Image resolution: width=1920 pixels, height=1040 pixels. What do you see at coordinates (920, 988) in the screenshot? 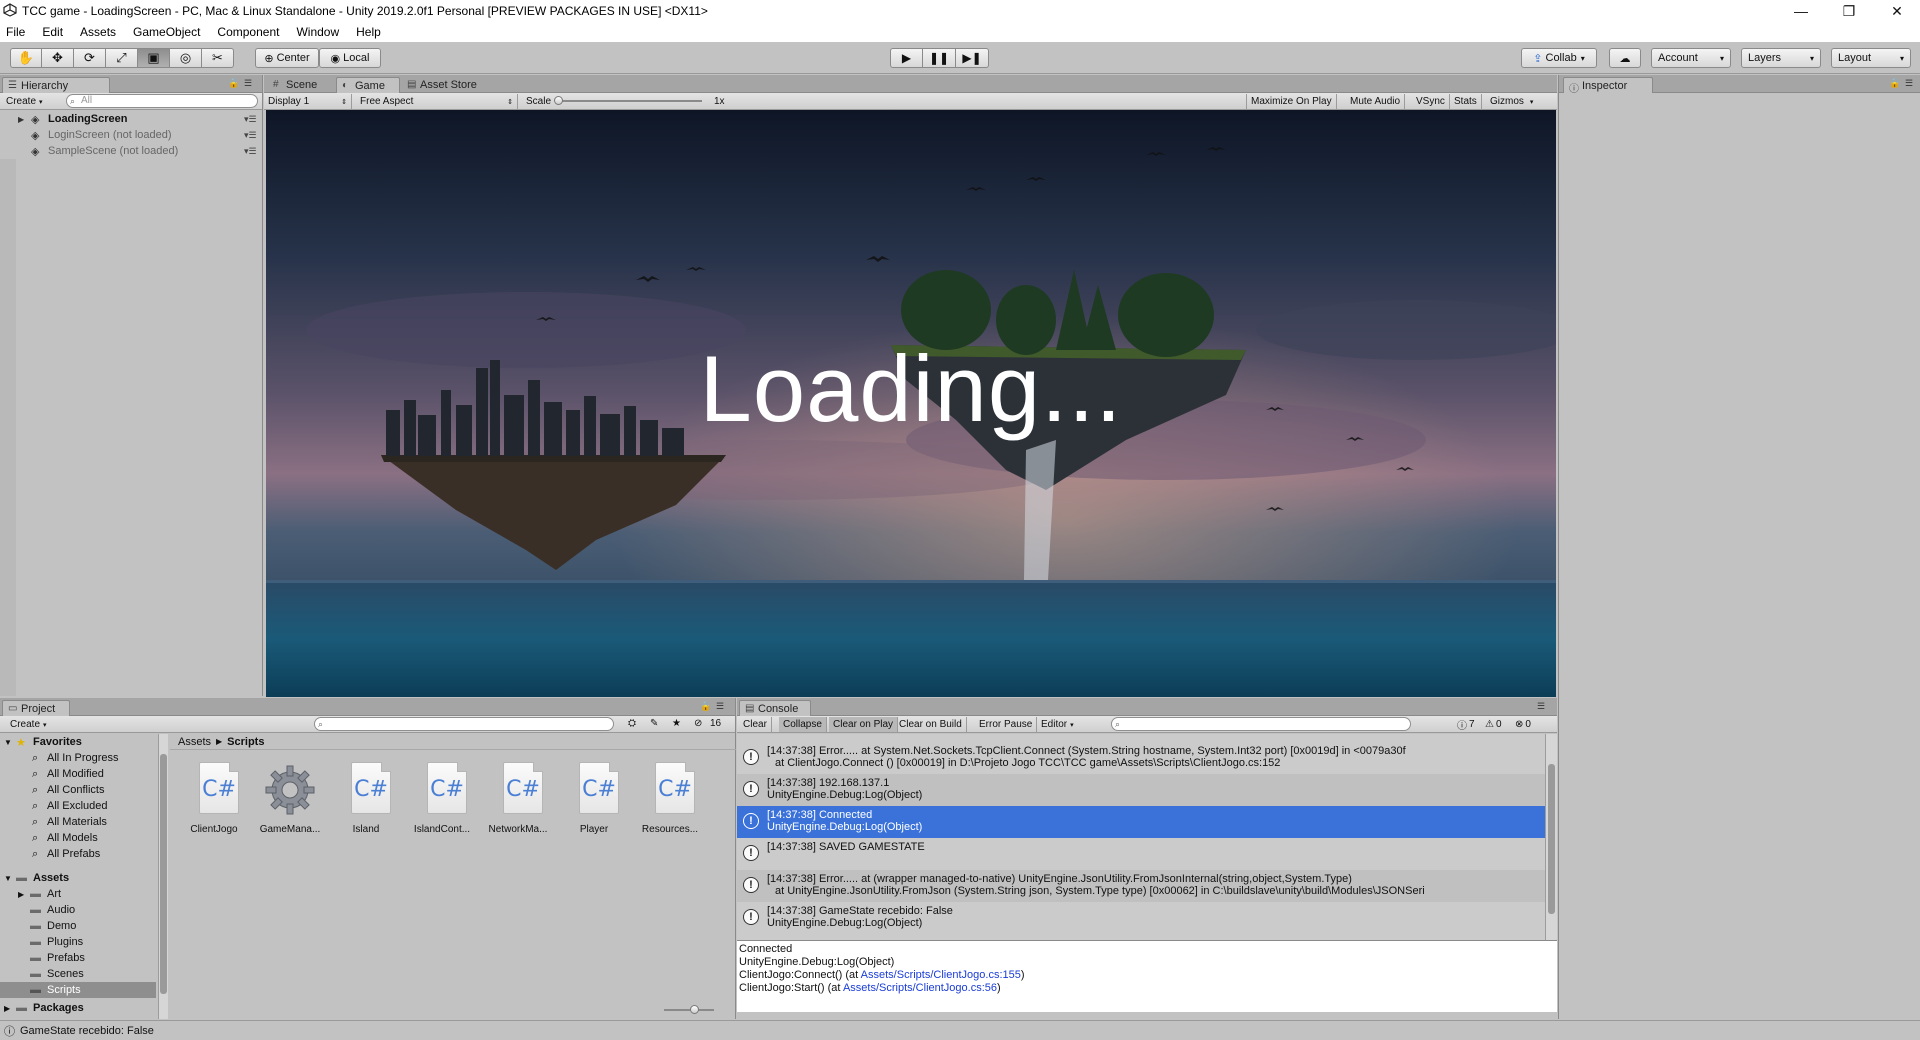
I see `source-link: Assets/Scripts/ClientJogo.cs:56` at bounding box center [920, 988].